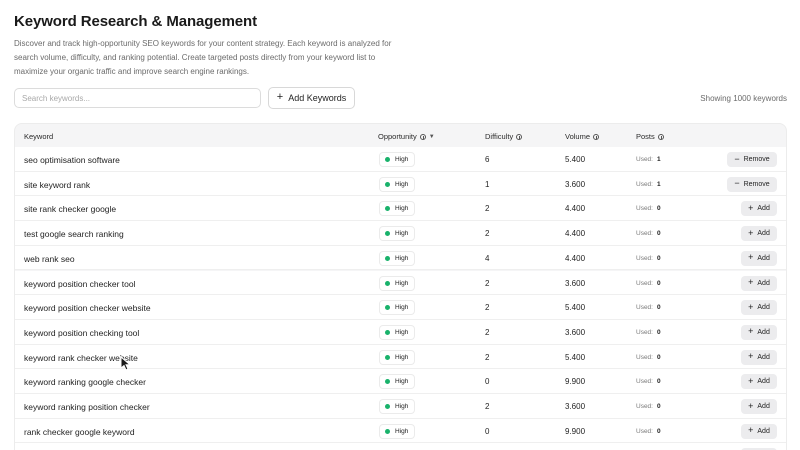 The width and height of the screenshot is (800, 450). I want to click on header-keyword: Keyword, so click(38, 136).